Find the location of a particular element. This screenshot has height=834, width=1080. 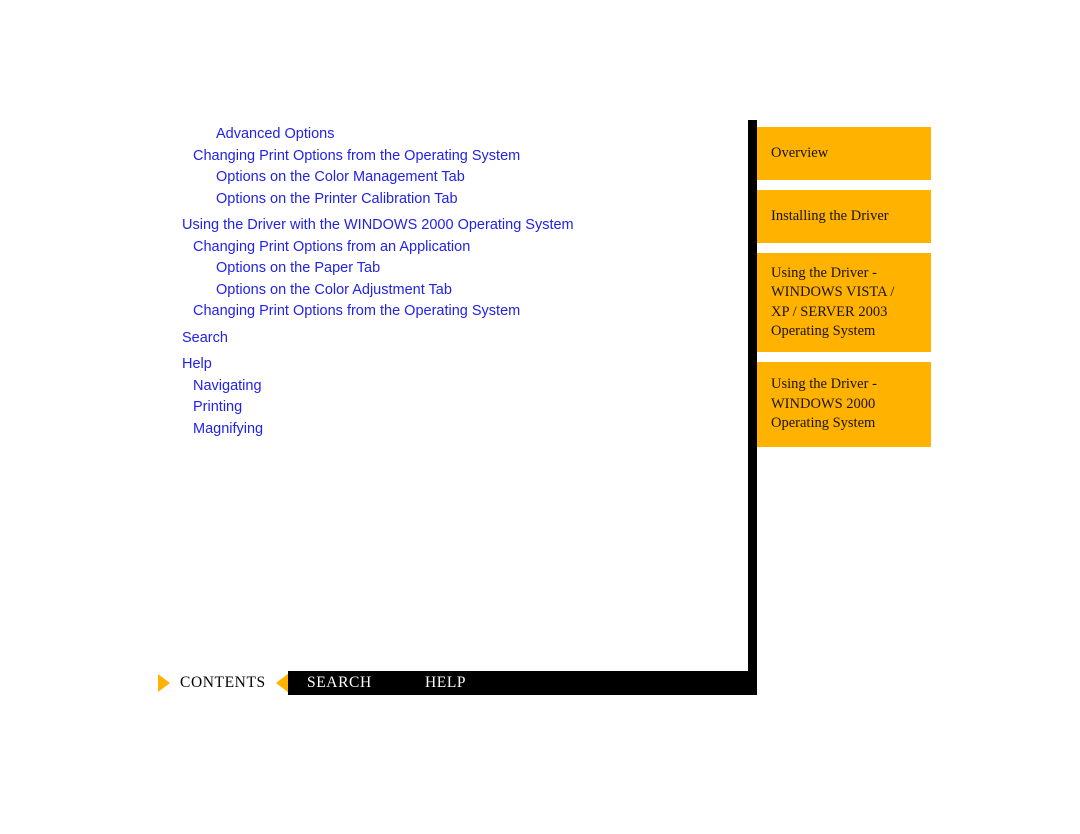

help-button: HELP is located at coordinates (445, 683).